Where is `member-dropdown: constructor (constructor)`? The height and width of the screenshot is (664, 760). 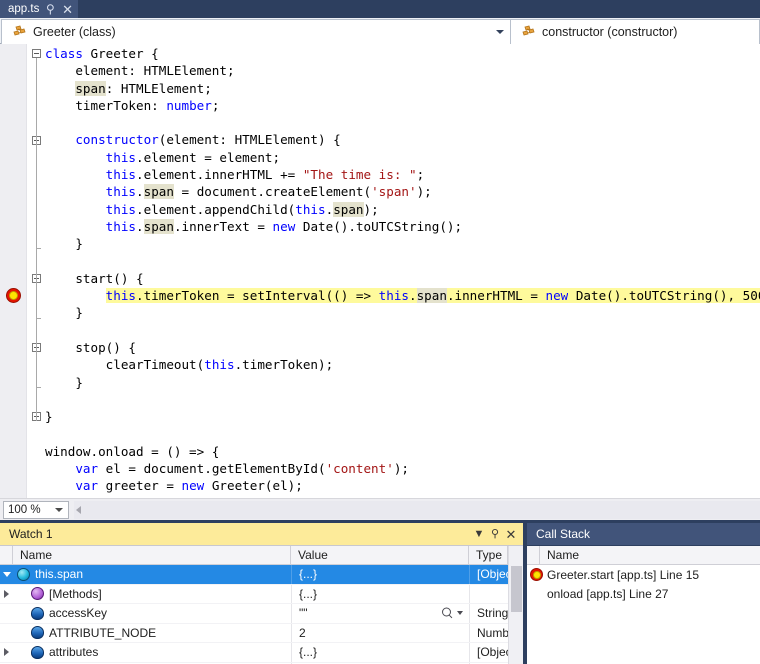 member-dropdown: constructor (constructor) is located at coordinates (635, 32).